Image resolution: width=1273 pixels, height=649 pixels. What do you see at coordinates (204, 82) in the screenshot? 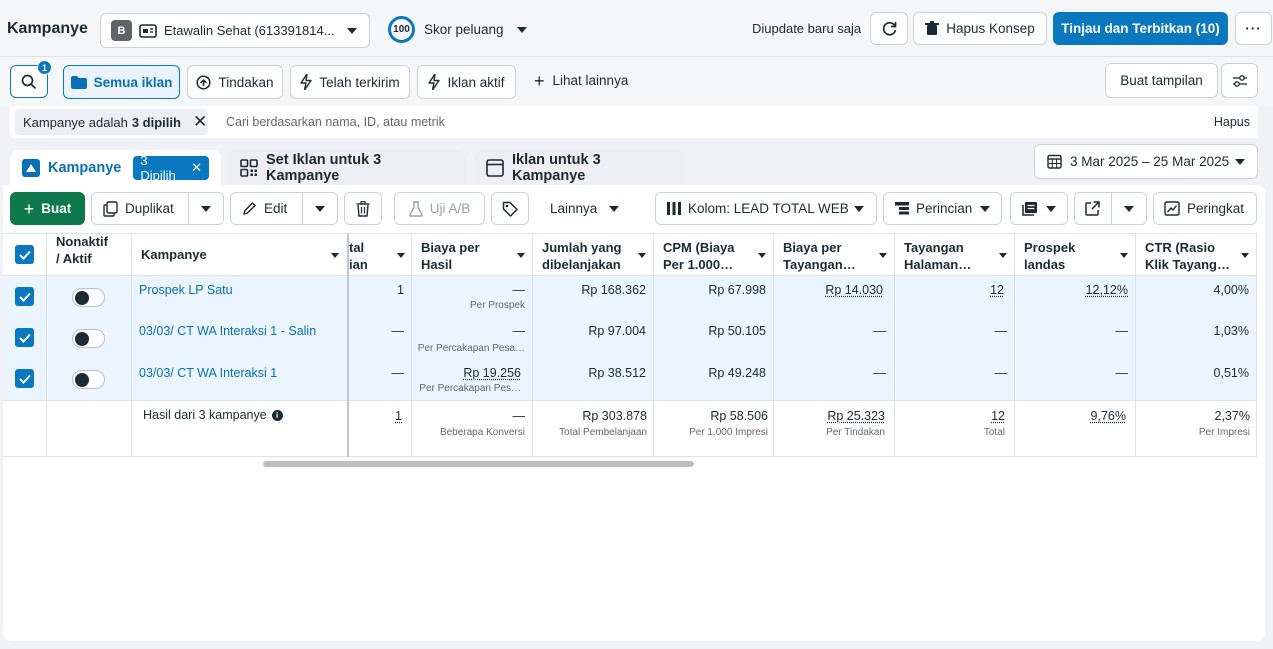
I see `arrow-up-circle-icon` at bounding box center [204, 82].